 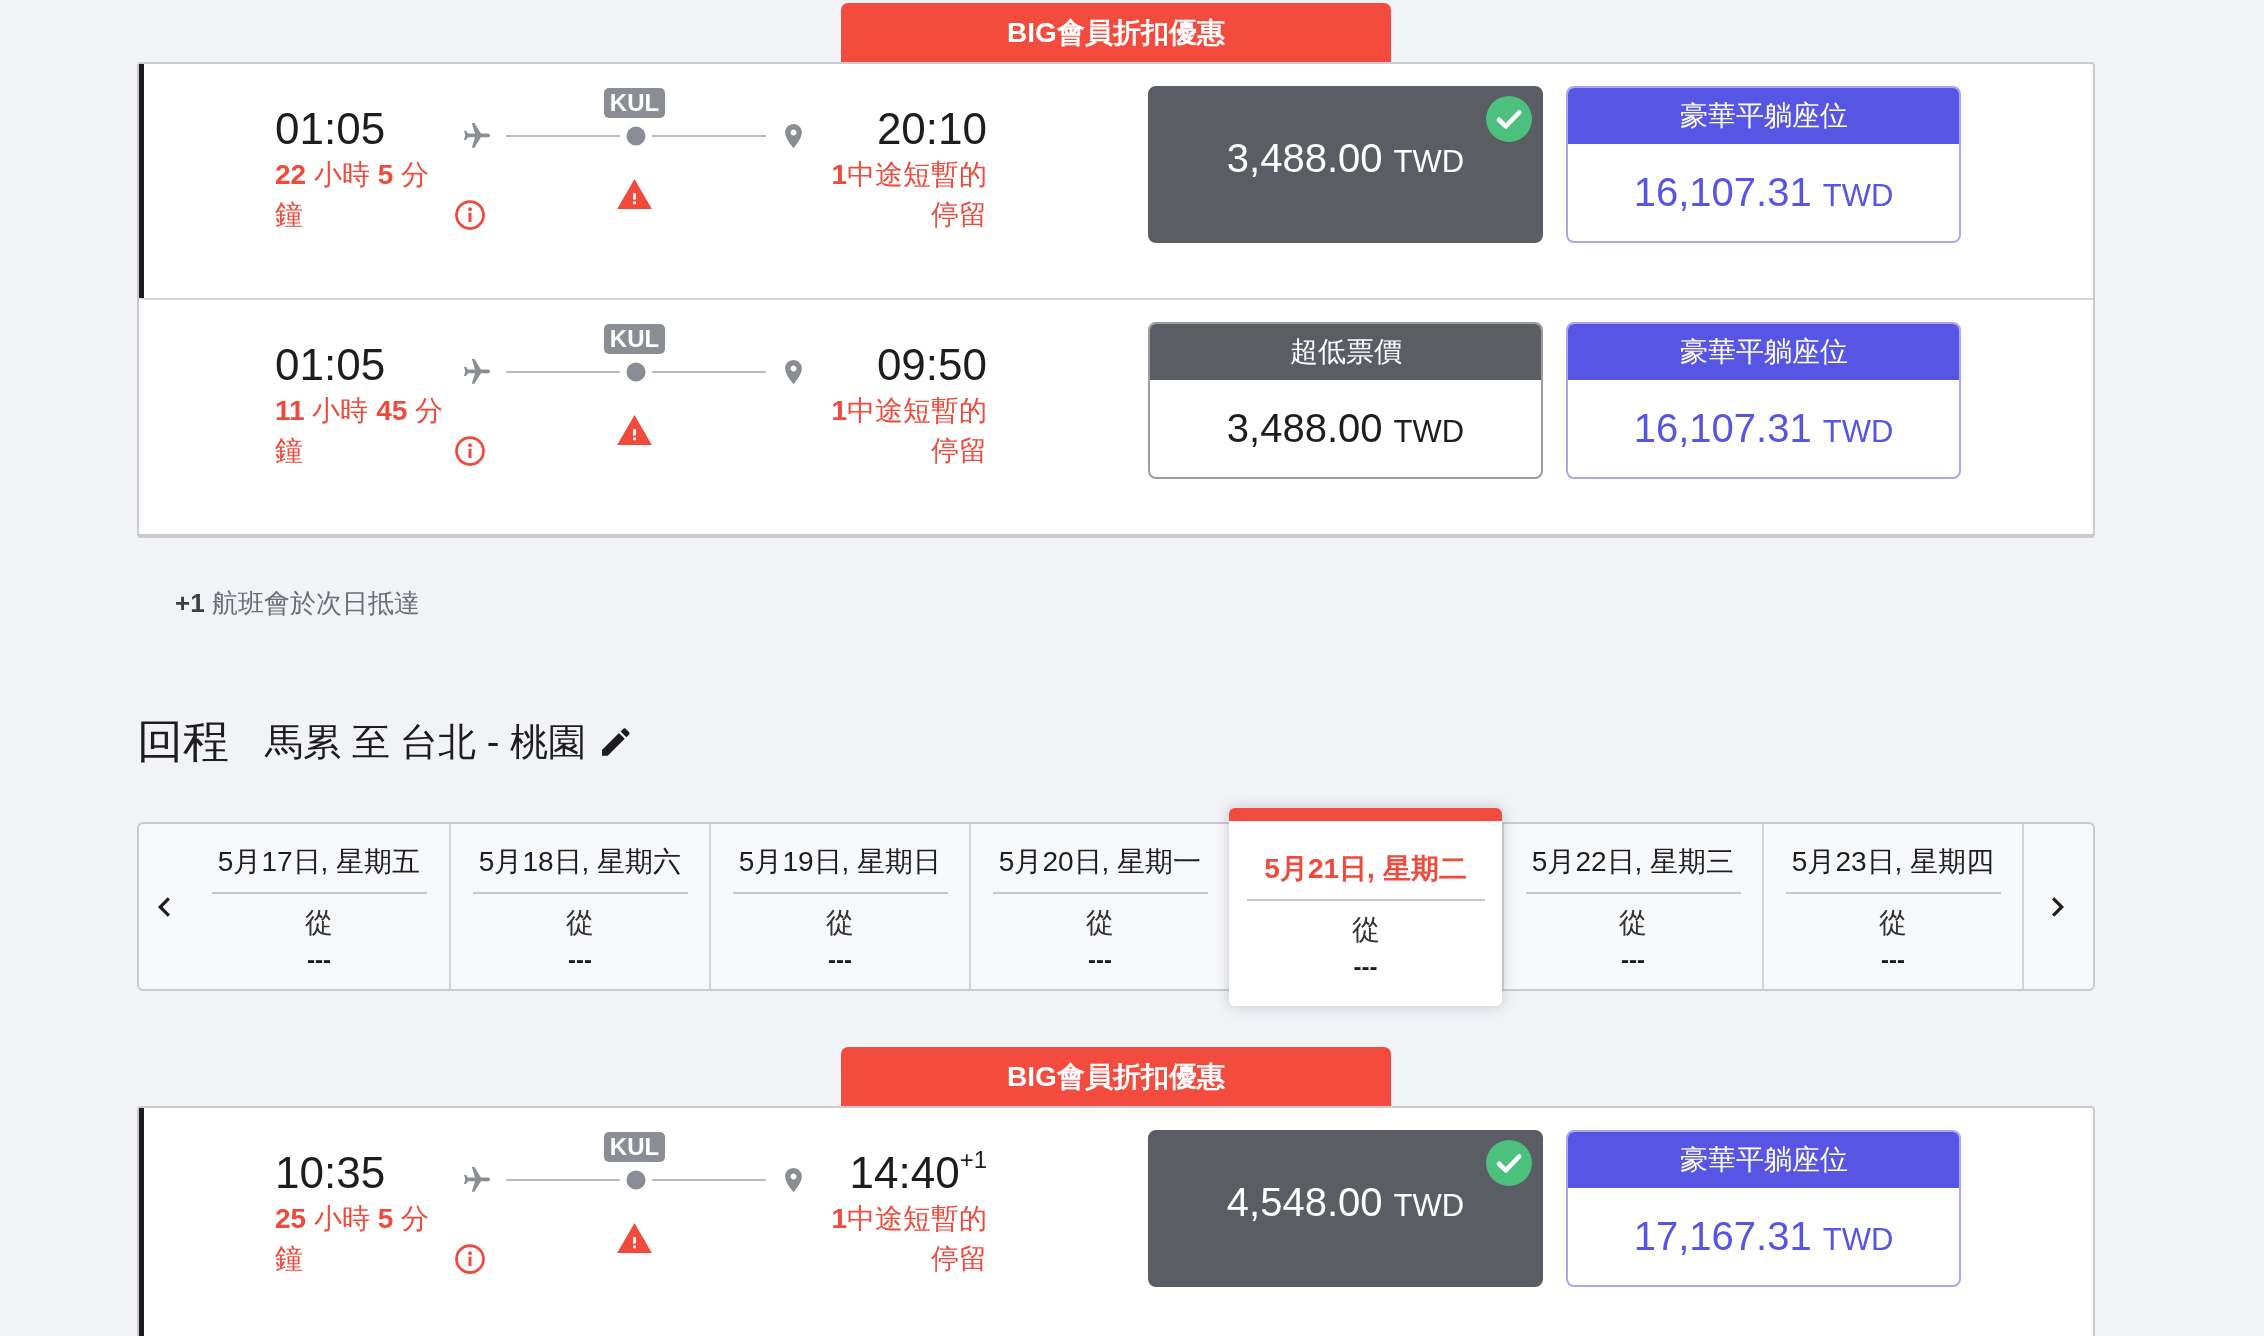 What do you see at coordinates (1763, 1236) in the screenshot?
I see `fare-price: 17,167.31 TWD` at bounding box center [1763, 1236].